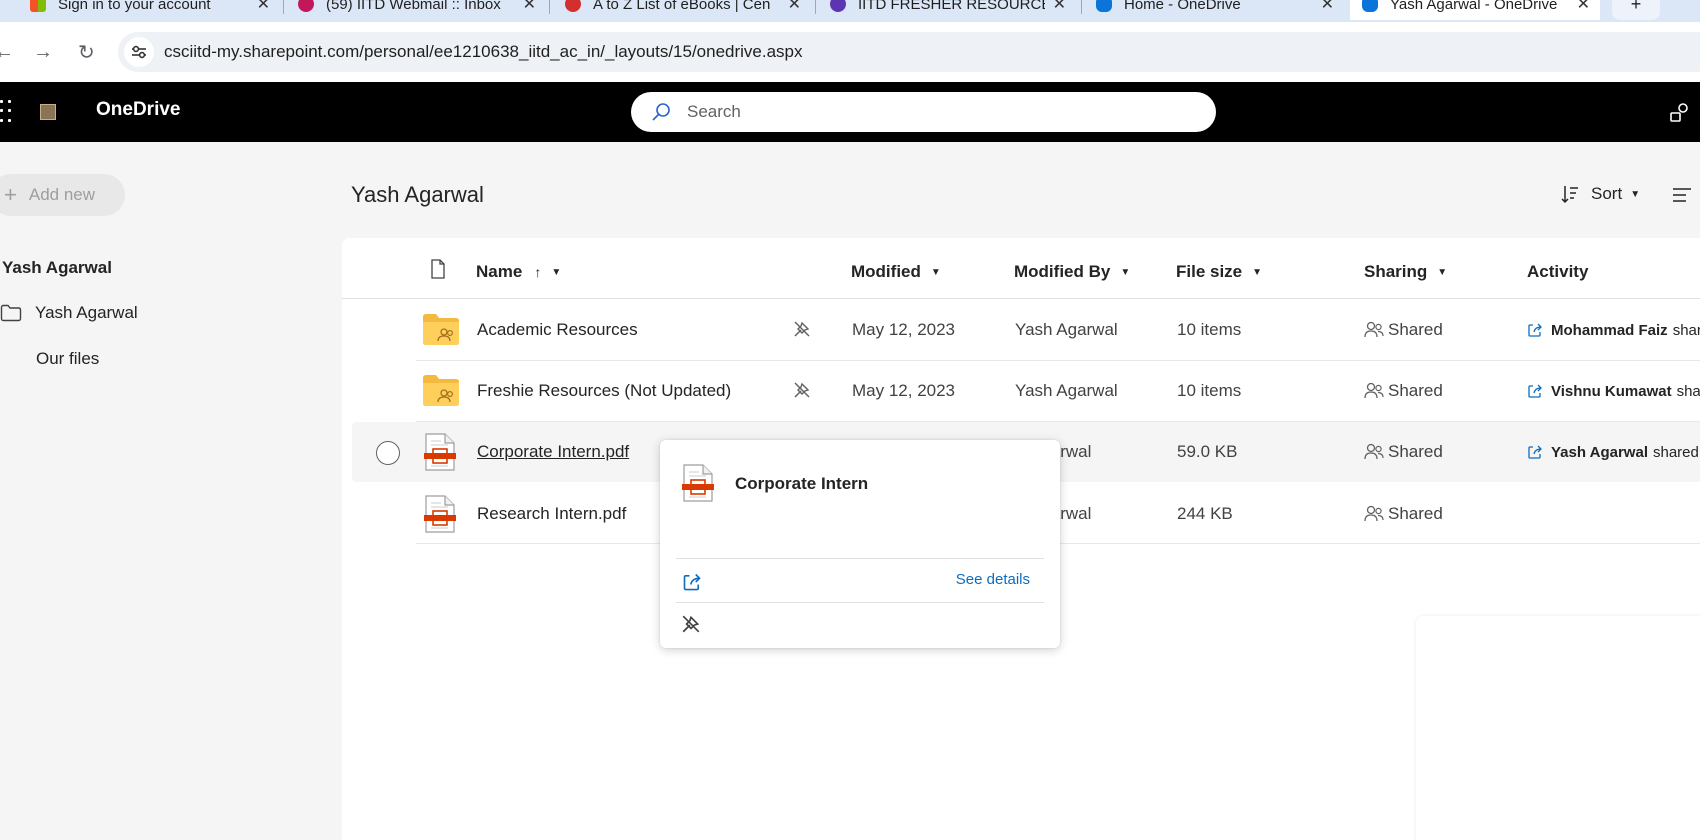 The image size is (1700, 840). I want to click on nav-section-owner: Yash Agarwal, so click(57, 267).